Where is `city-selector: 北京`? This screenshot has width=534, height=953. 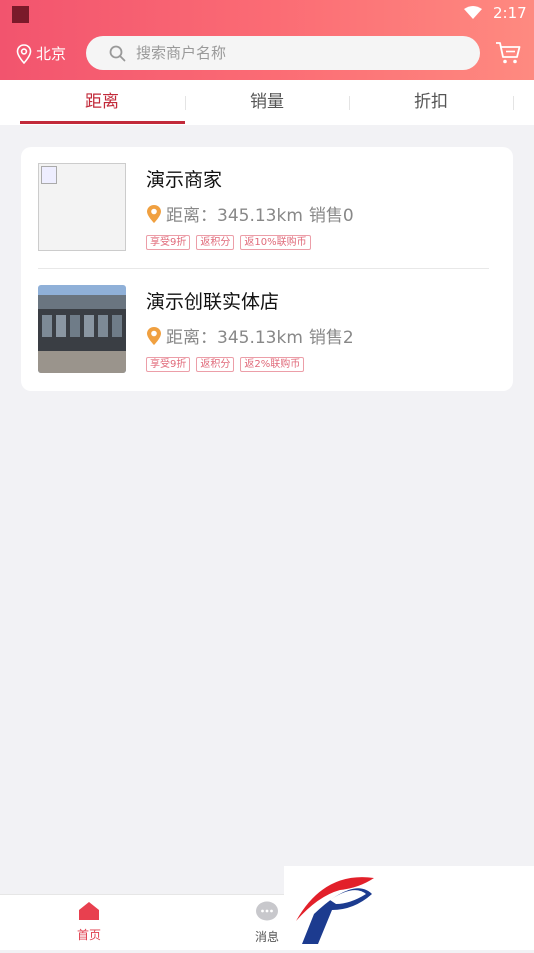 city-selector: 北京 is located at coordinates (41, 53).